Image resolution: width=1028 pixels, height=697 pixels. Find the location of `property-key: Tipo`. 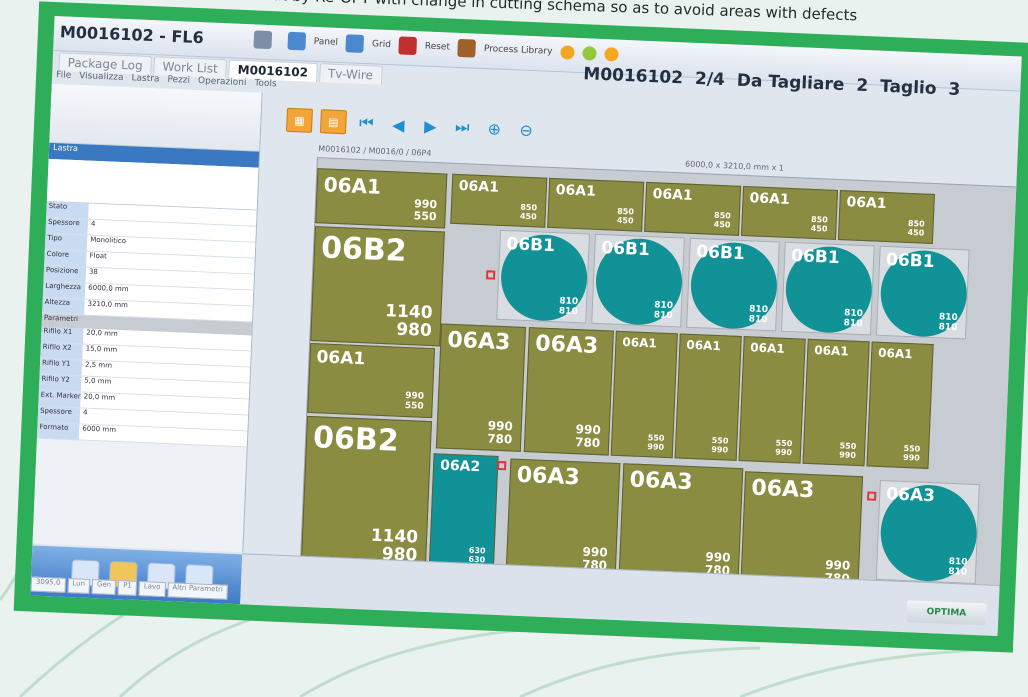

property-key: Tipo is located at coordinates (66, 242).